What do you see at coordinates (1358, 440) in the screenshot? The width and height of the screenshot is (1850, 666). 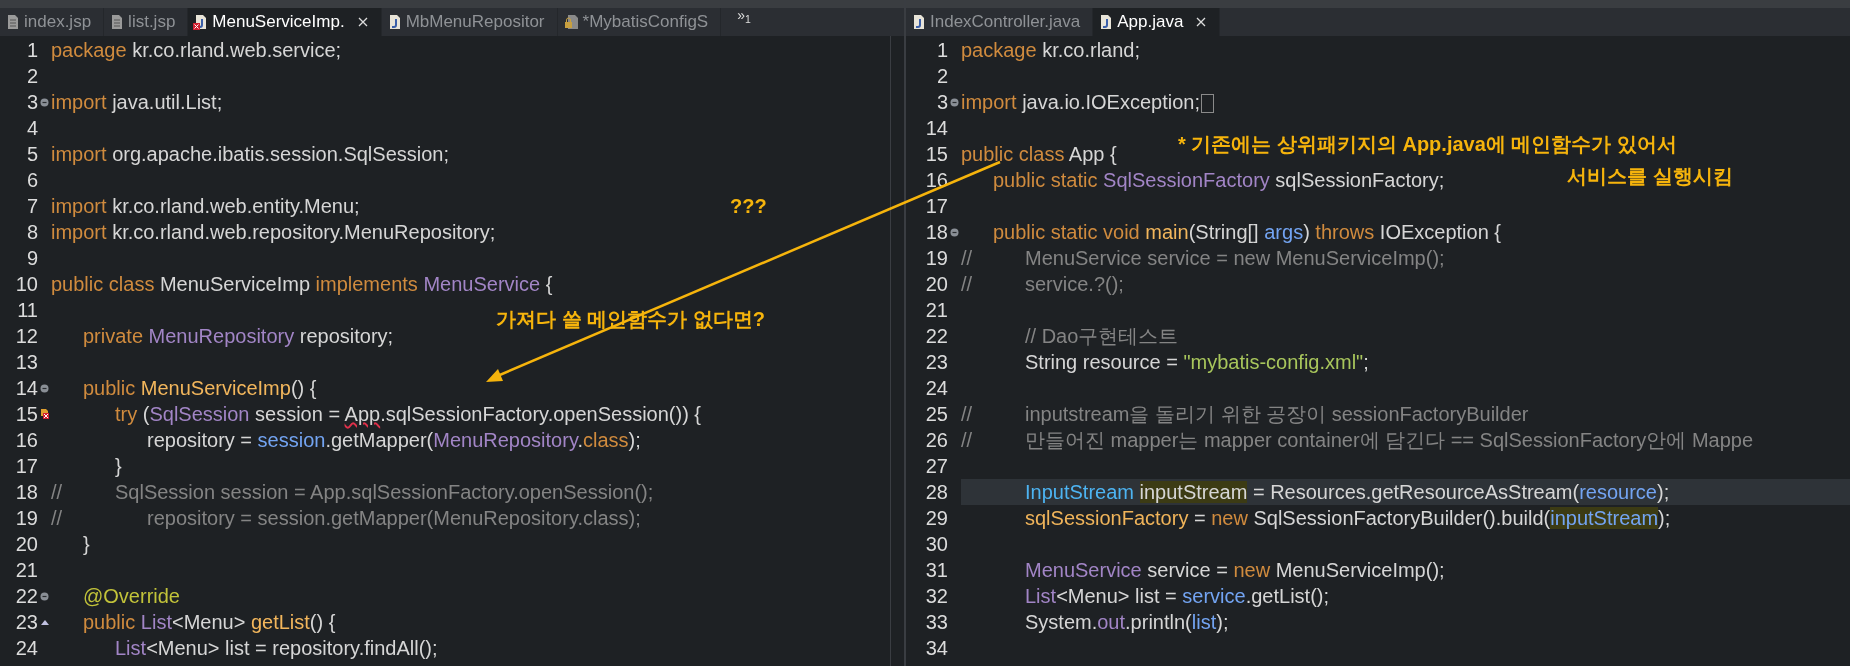 I see `code-line: // 만들어진 mapper는 mapper container에 담긴다 == SqlSessionFactory안에 Mappe` at bounding box center [1358, 440].